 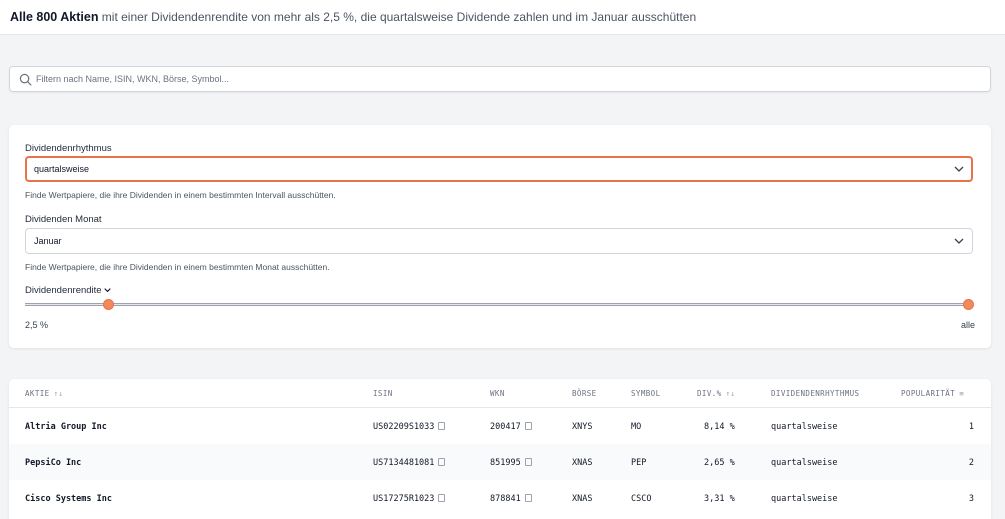 What do you see at coordinates (719, 463) in the screenshot?
I see `cell-dividend-yield: 2,65 %` at bounding box center [719, 463].